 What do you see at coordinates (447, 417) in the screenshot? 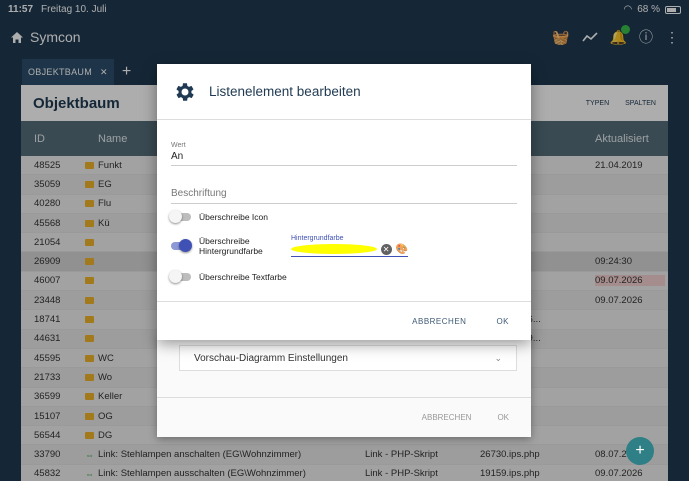
I see `parent-cancel-button: ABBRECHEN` at bounding box center [447, 417].